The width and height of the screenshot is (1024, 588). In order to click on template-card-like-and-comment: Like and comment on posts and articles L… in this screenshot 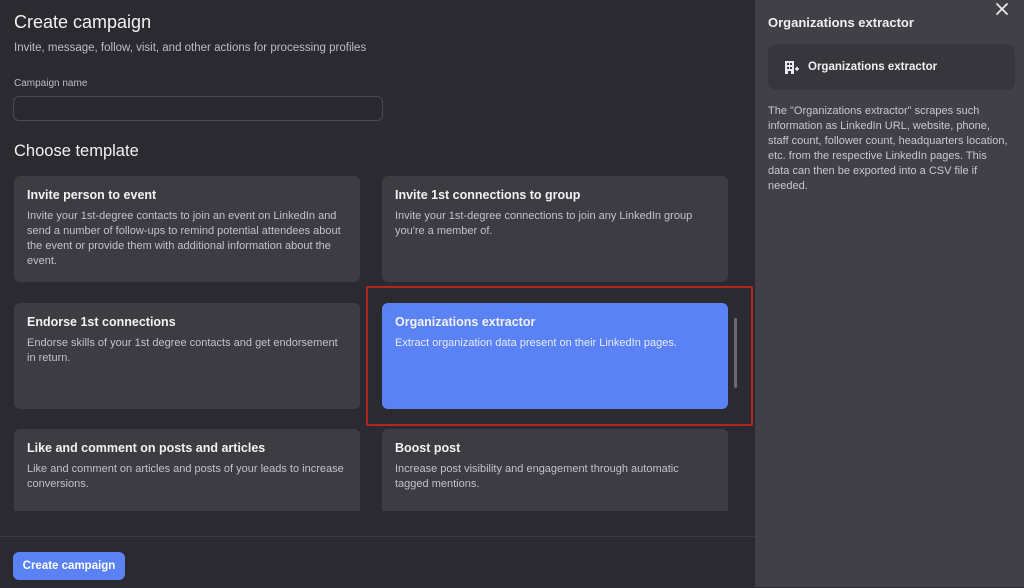, I will do `click(187, 470)`.